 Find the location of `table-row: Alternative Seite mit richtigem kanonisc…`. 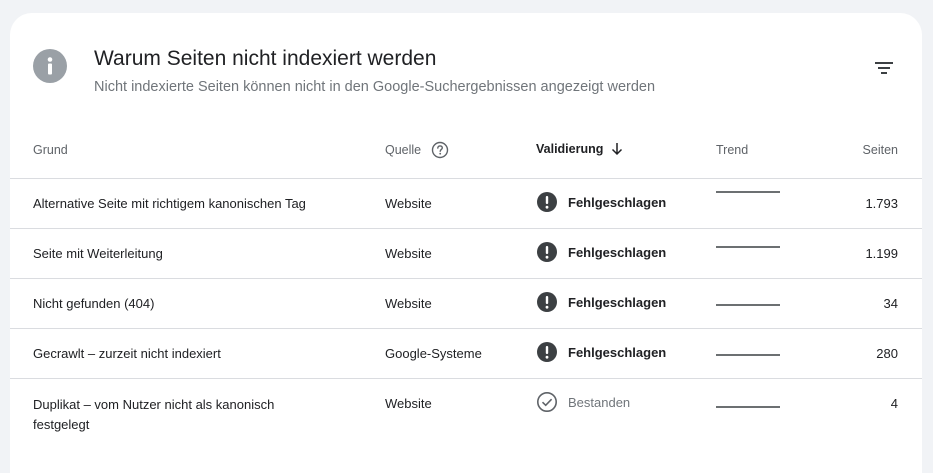

table-row: Alternative Seite mit richtigem kanonisc… is located at coordinates (466, 203).